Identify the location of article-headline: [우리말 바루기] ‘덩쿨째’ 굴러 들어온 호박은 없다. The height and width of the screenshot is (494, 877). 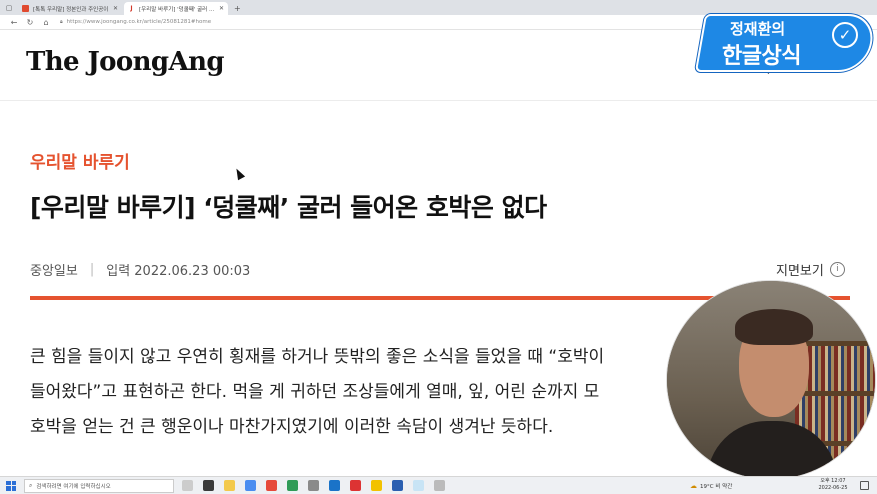
(288, 207).